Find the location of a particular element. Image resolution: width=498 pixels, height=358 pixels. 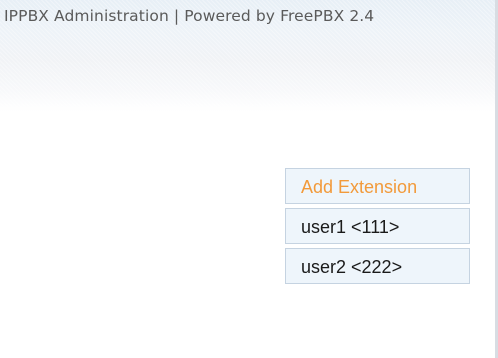

extension-item-user2: user2 <222> is located at coordinates (377, 266).